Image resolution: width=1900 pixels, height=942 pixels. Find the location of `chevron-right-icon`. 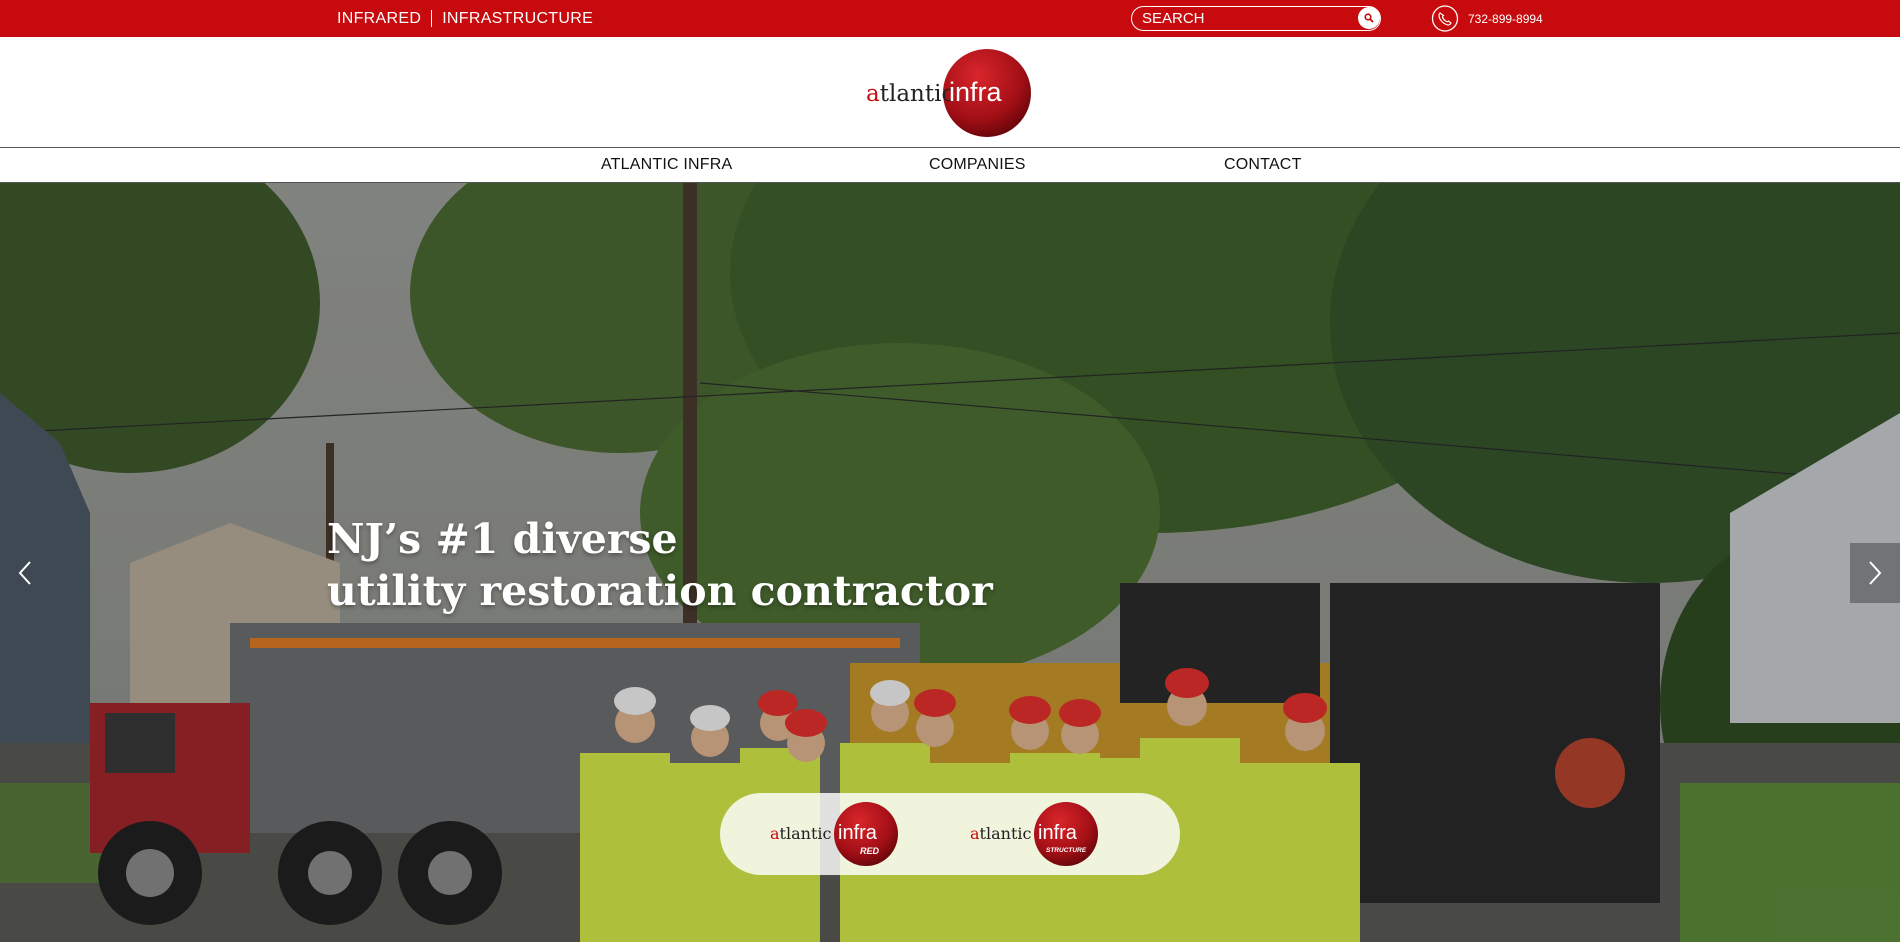

chevron-right-icon is located at coordinates (1875, 573).